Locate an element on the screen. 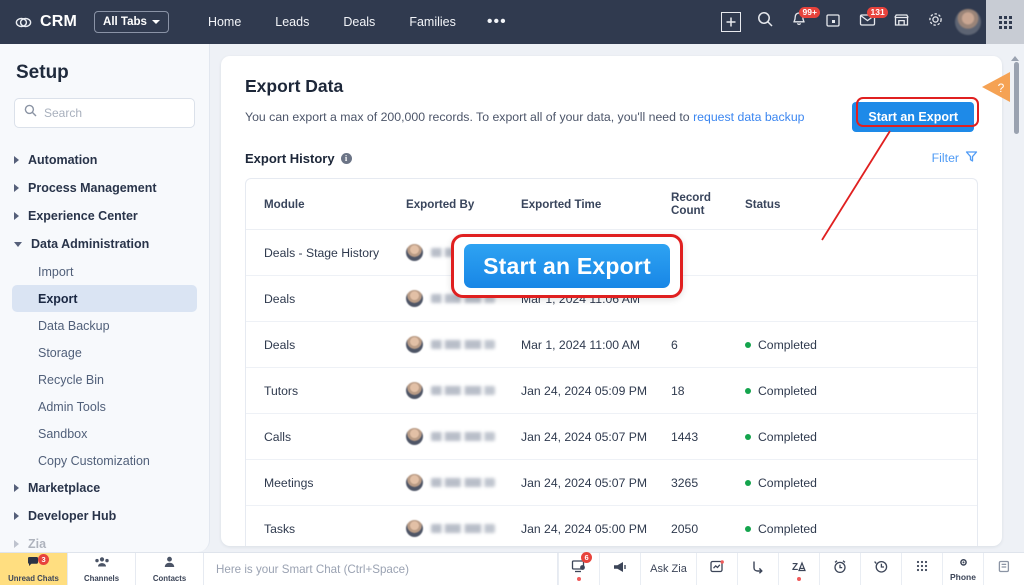 The width and height of the screenshot is (1024, 585). sidebar-group-zia: Zia is located at coordinates (104, 541).